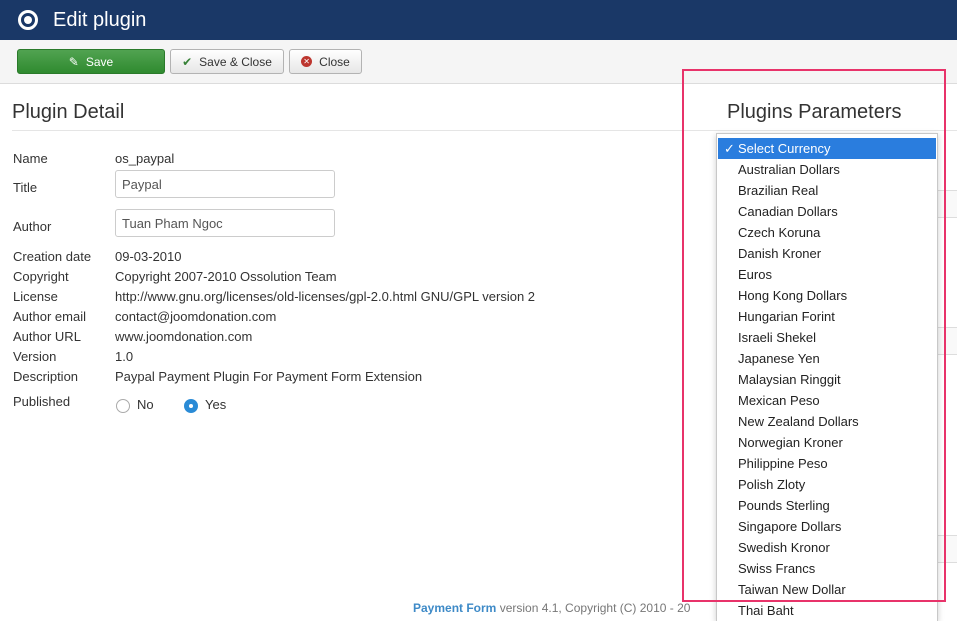 This screenshot has height=621, width=957. What do you see at coordinates (25, 187) in the screenshot?
I see `title-label: Title` at bounding box center [25, 187].